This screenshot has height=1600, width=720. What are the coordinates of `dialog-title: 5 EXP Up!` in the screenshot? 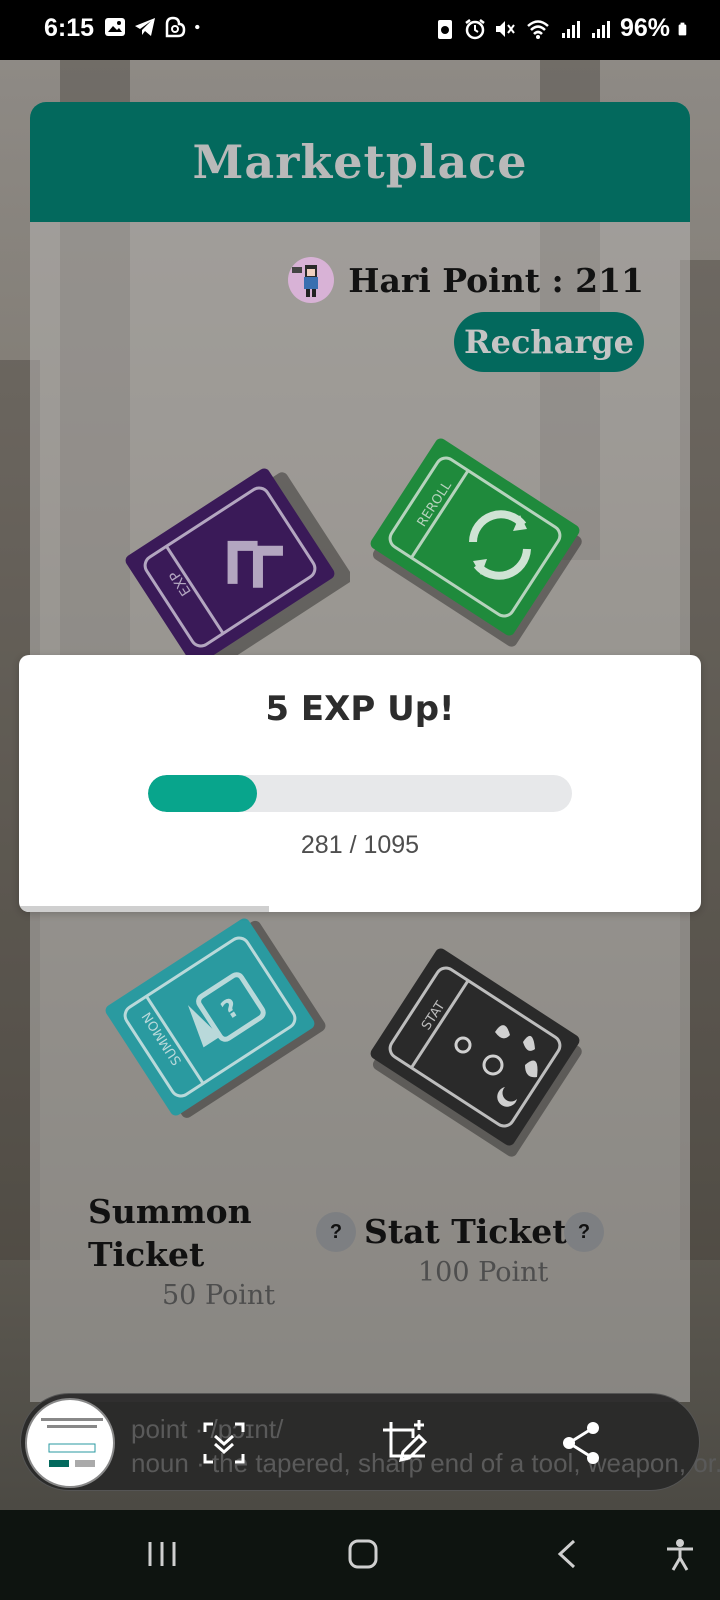 It's located at (360, 709).